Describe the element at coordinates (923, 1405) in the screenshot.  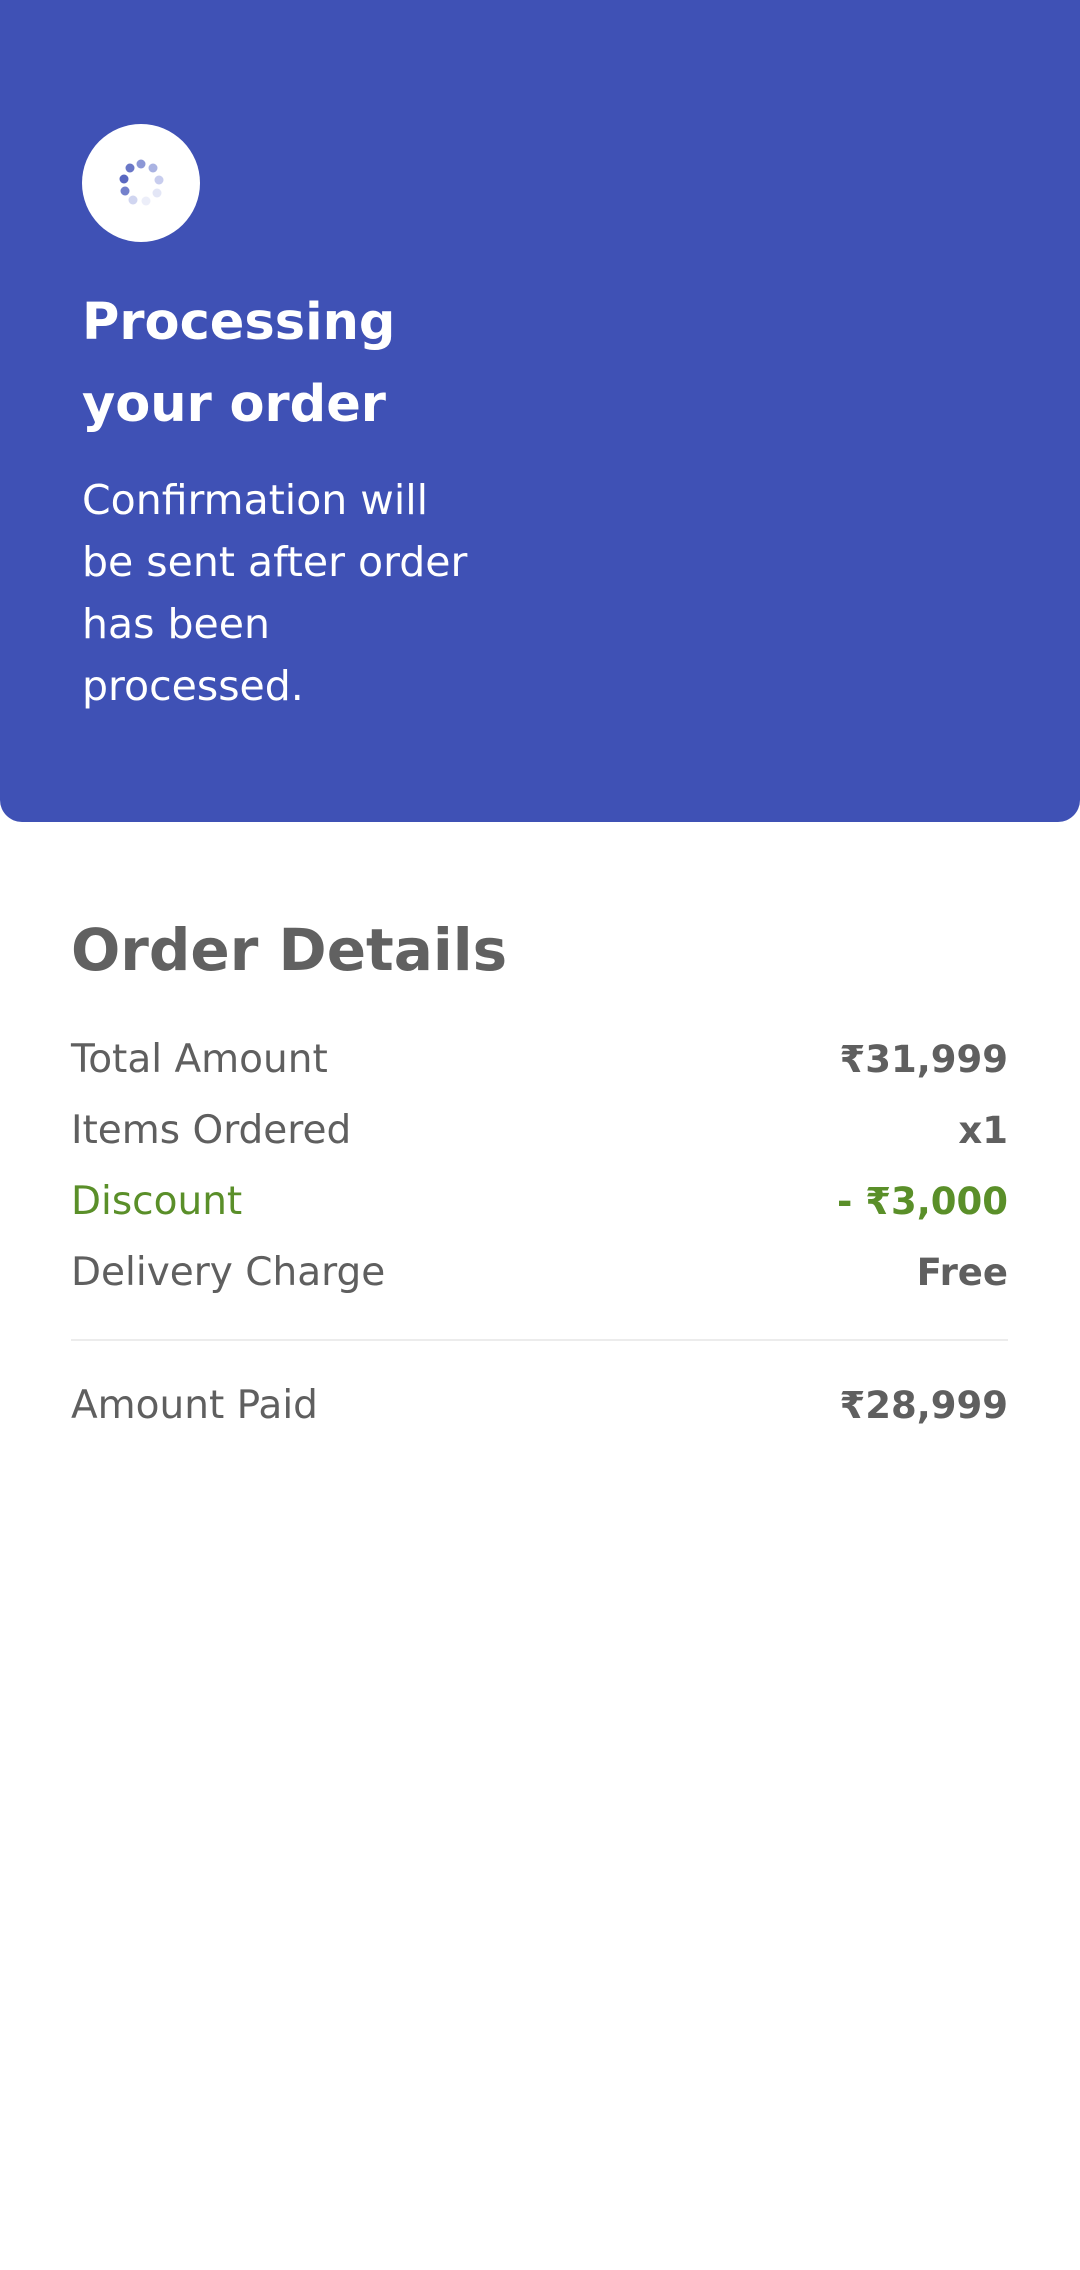
I see `amount-paid-value: ₹28,999` at that location.